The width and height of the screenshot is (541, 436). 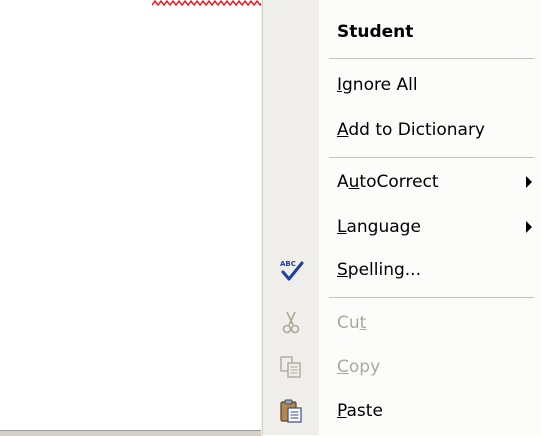 I want to click on copy-icon, so click(x=290, y=367).